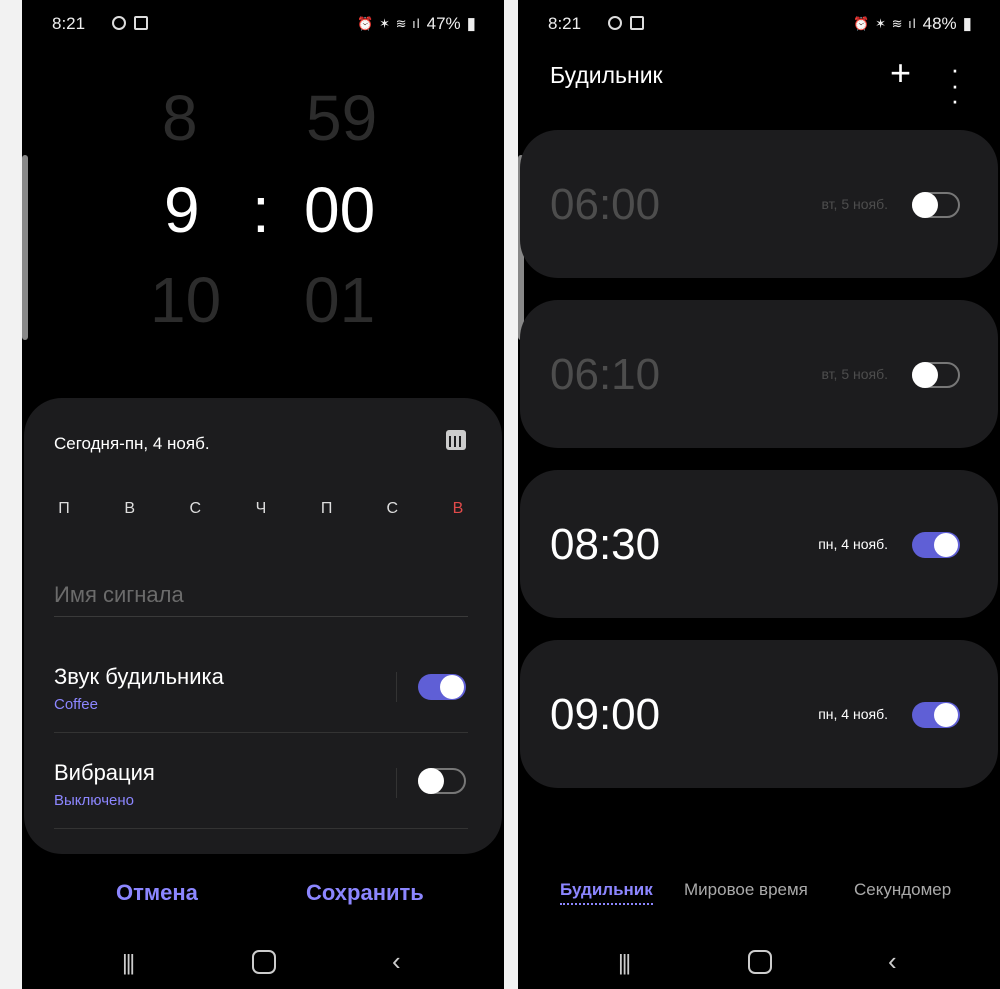 Image resolution: width=1000 pixels, height=989 pixels. What do you see at coordinates (605, 544) in the screenshot?
I see `alarm-time: 08:30` at bounding box center [605, 544].